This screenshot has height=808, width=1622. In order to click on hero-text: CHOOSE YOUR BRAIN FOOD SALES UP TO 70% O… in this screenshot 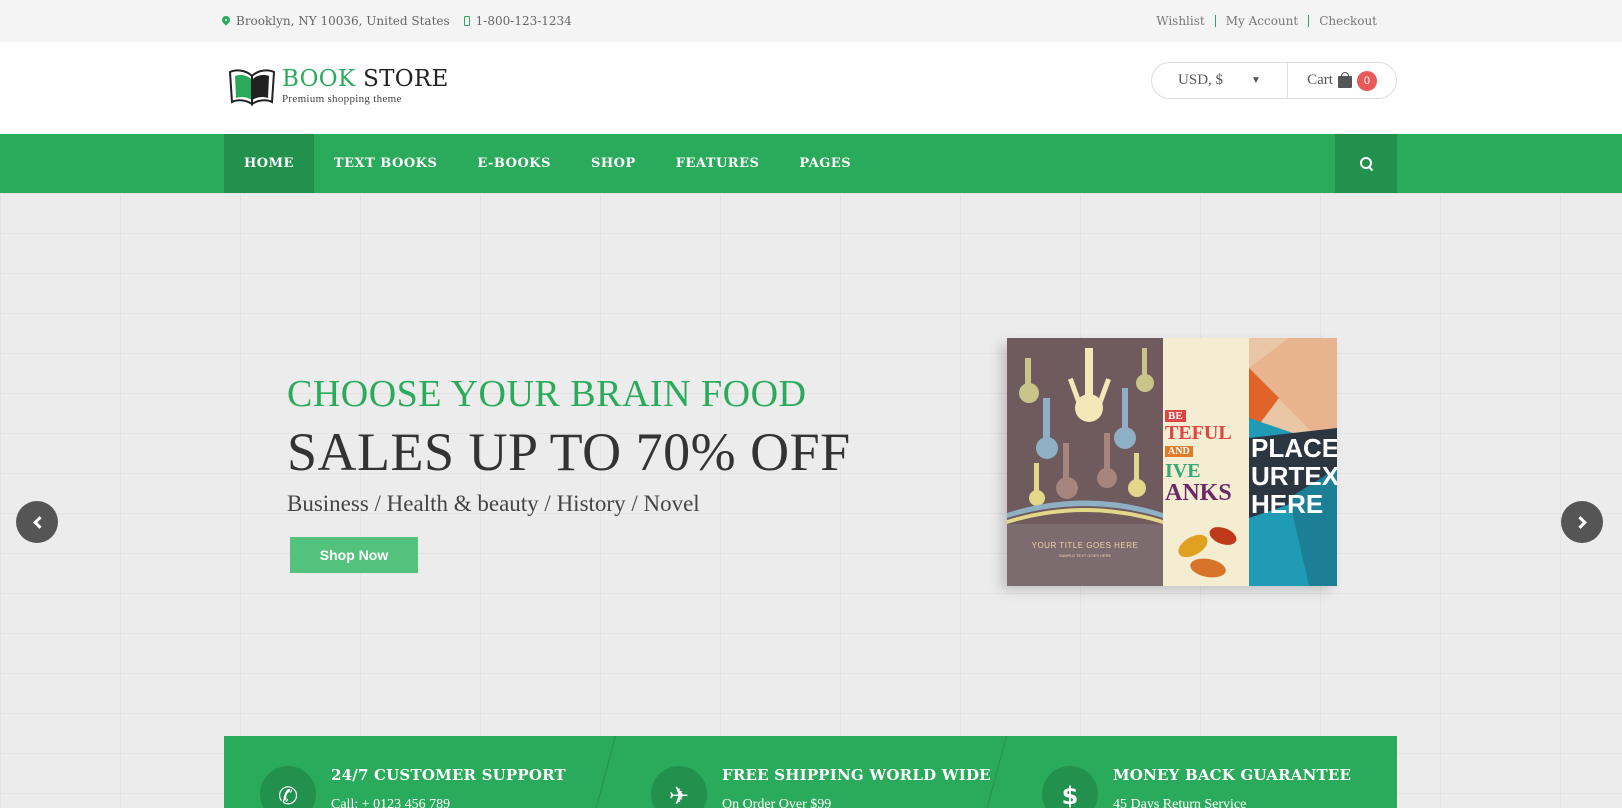, I will do `click(569, 473)`.